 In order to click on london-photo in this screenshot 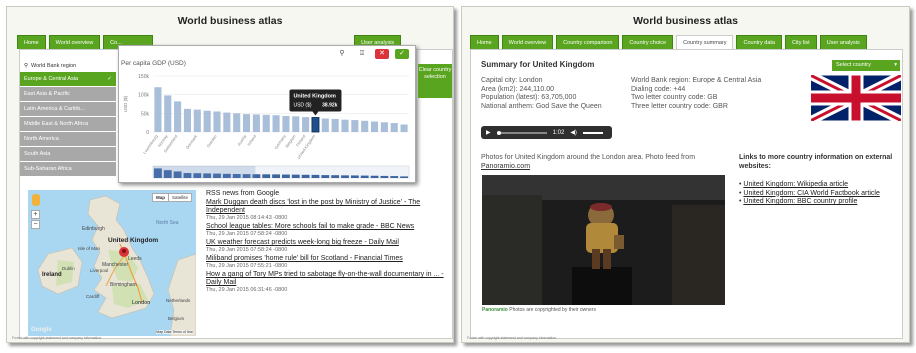, I will do `click(603, 240)`.